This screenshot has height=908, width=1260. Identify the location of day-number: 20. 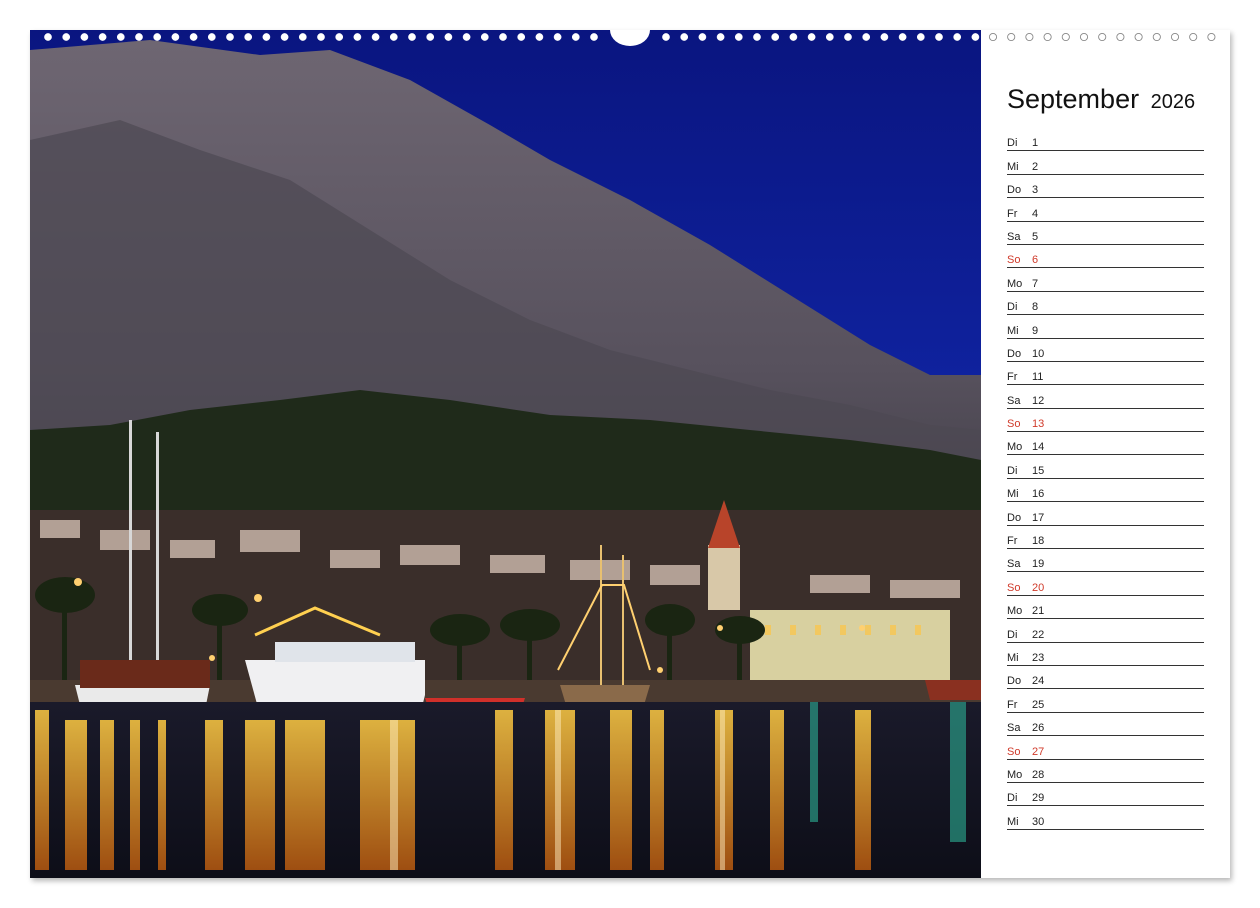
(1038, 587).